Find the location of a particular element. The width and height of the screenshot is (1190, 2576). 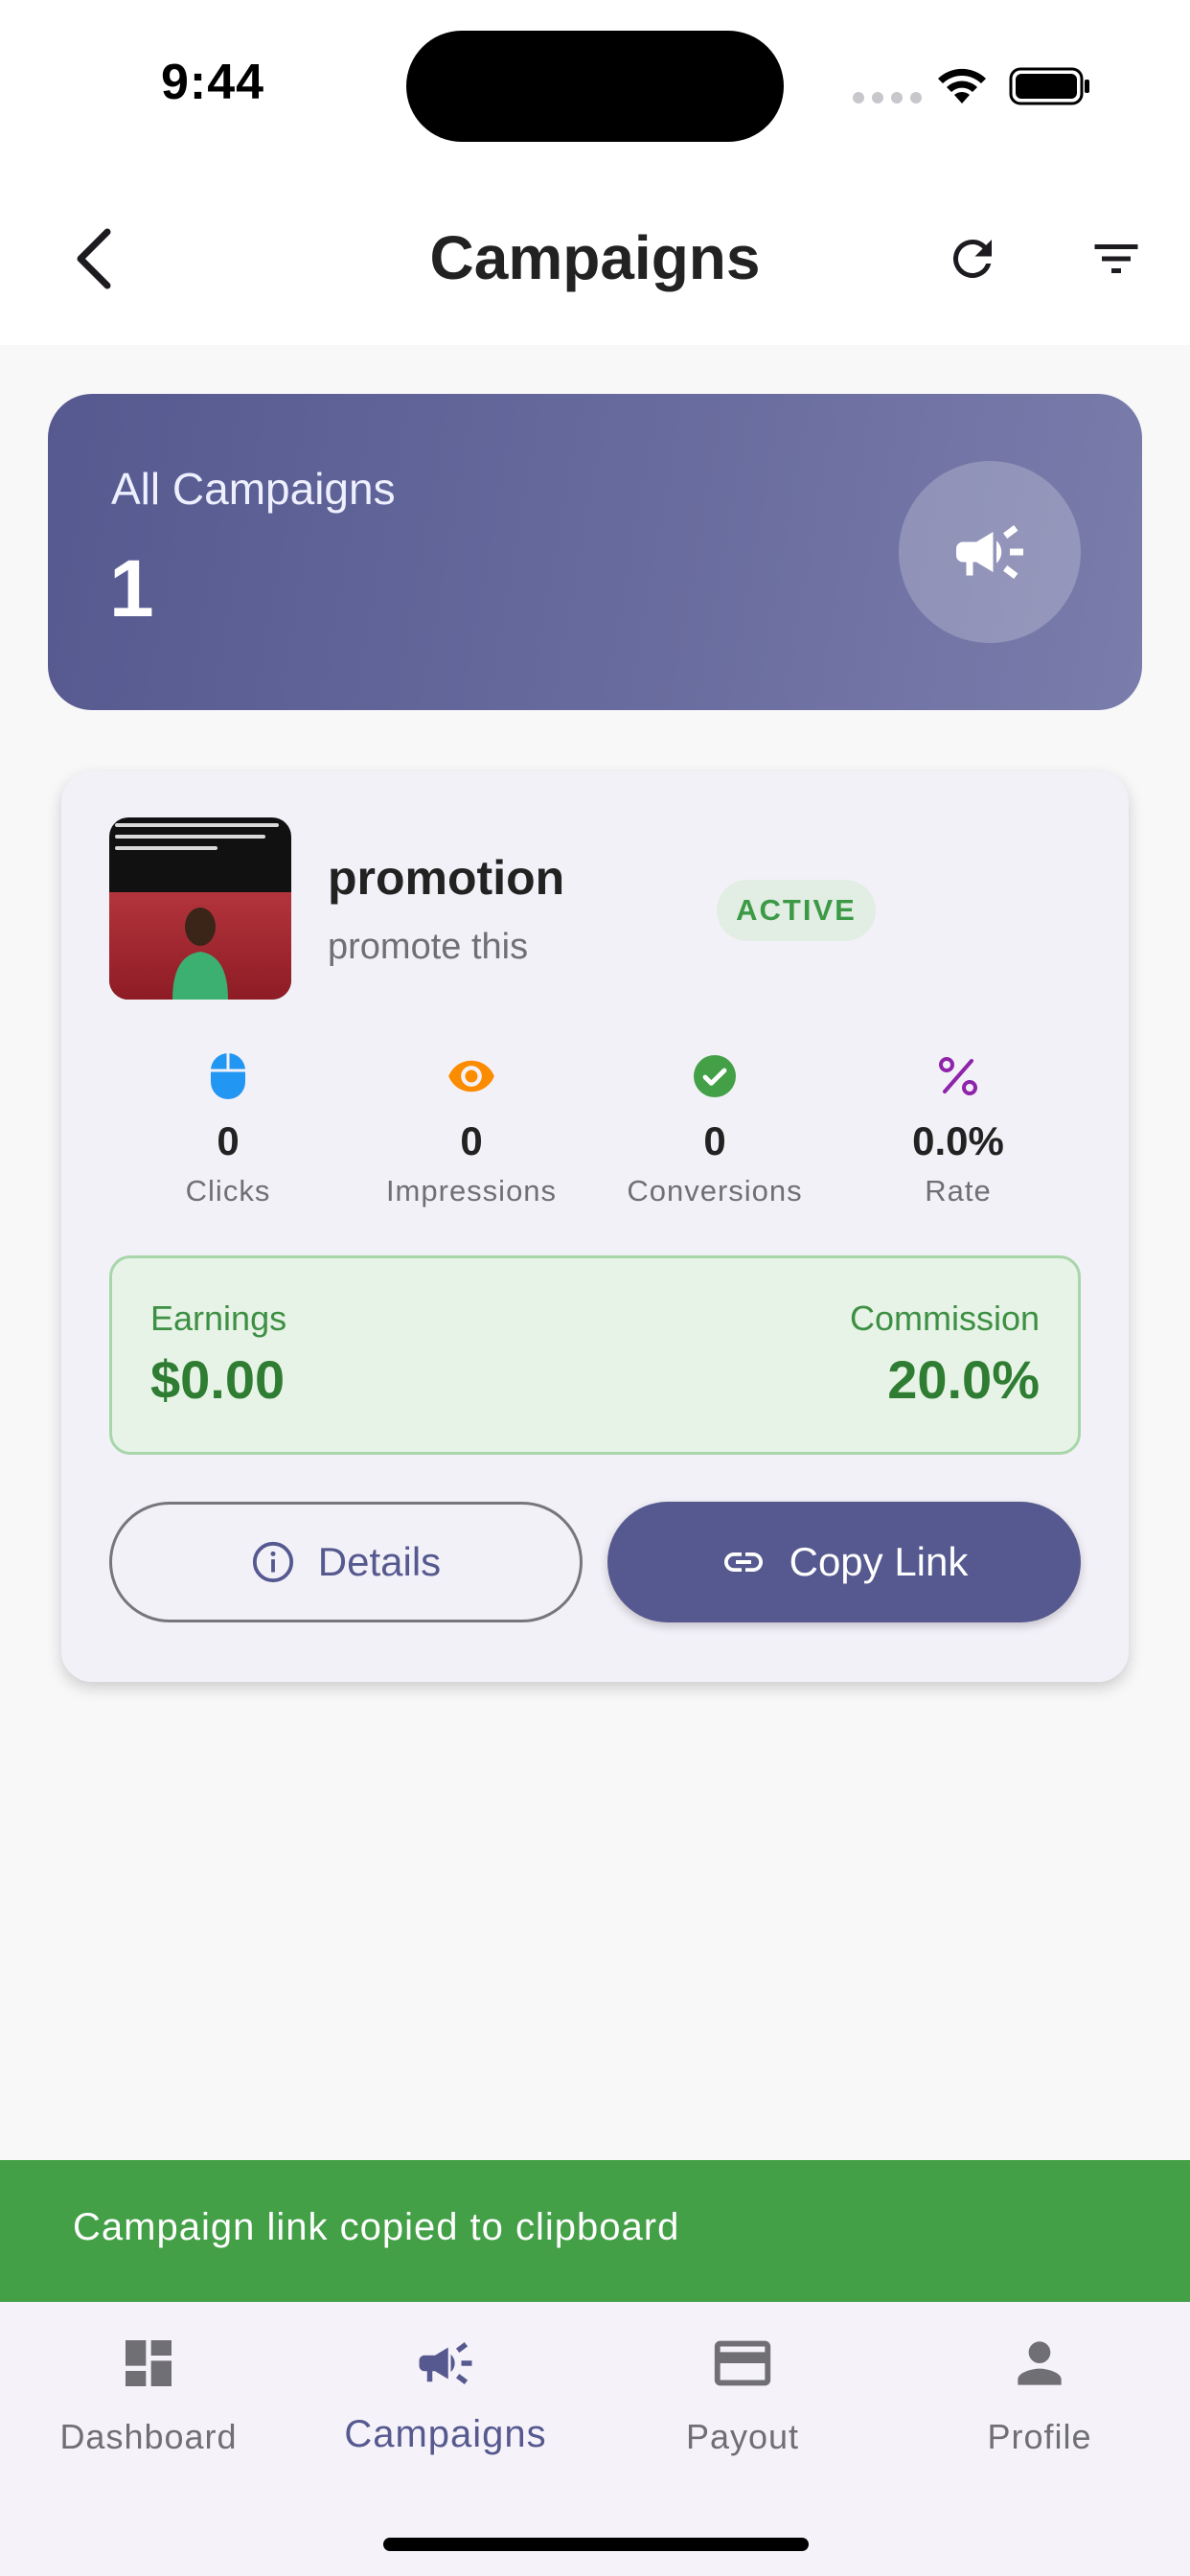

cellular-signal-icon is located at coordinates (888, 98).